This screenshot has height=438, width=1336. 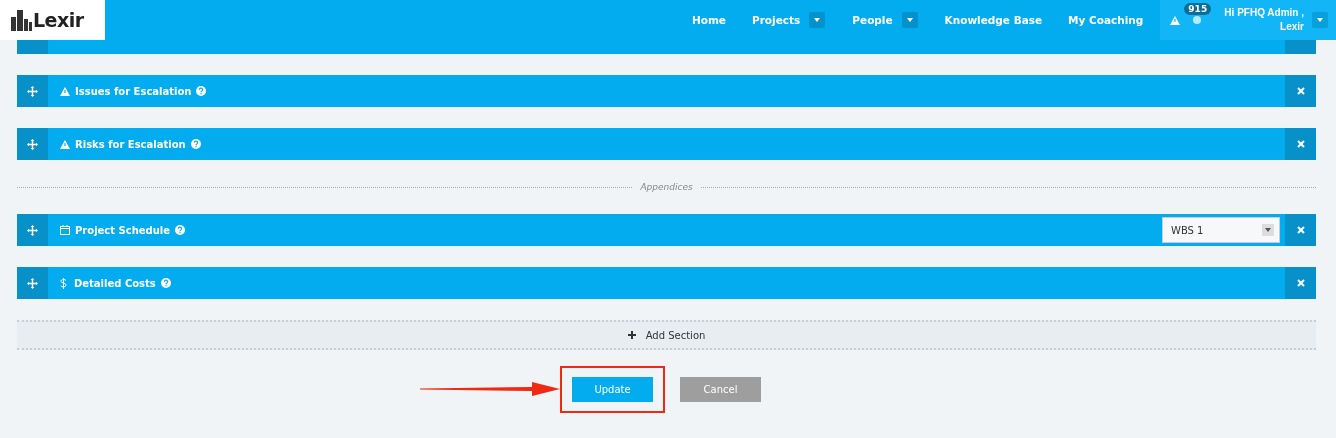 I want to click on section-title: Issues for Escalation, so click(x=133, y=91).